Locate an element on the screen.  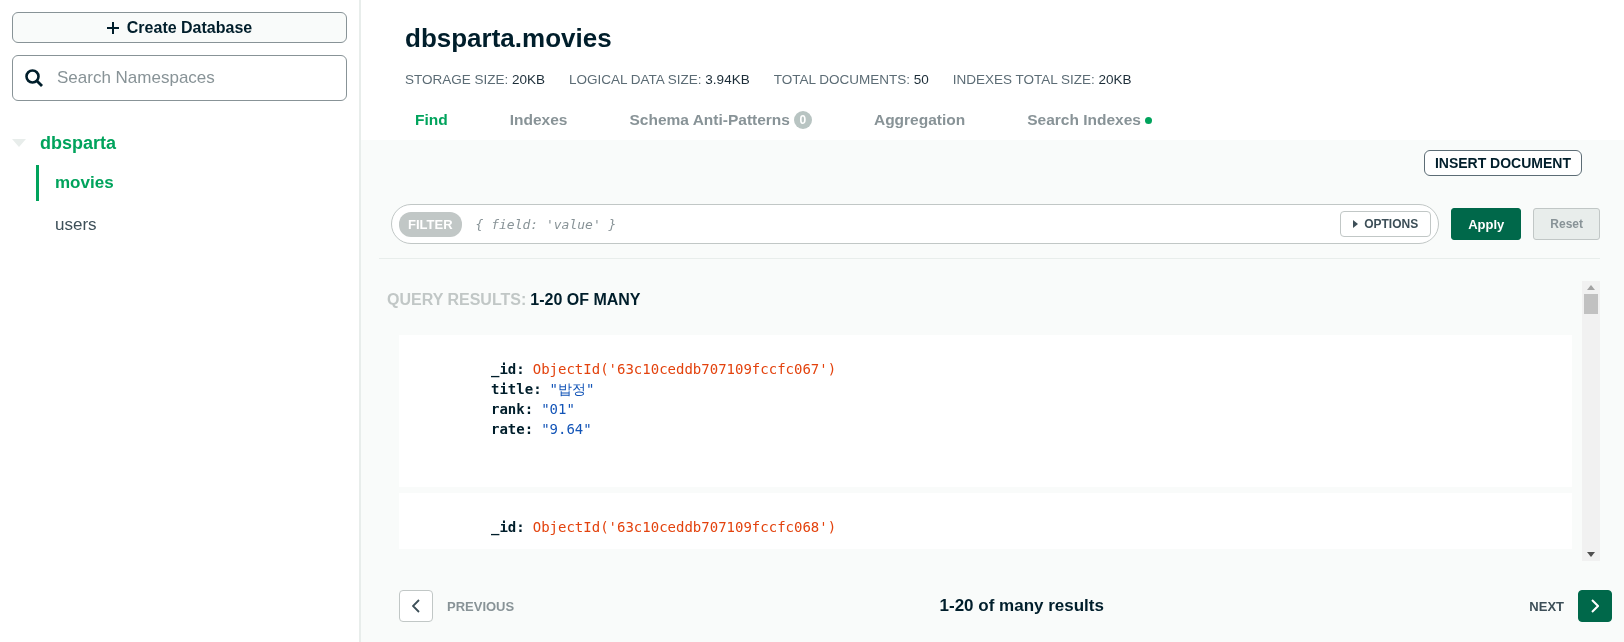
next-label: NEXT is located at coordinates (1546, 606).